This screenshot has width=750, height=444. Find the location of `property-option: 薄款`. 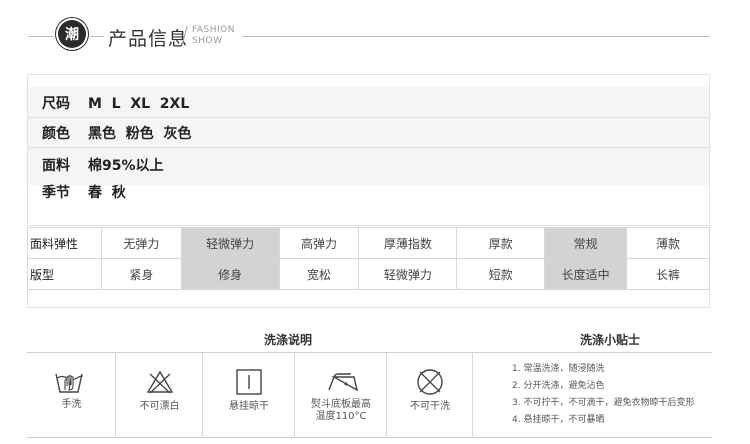

property-option: 薄款 is located at coordinates (668, 243).